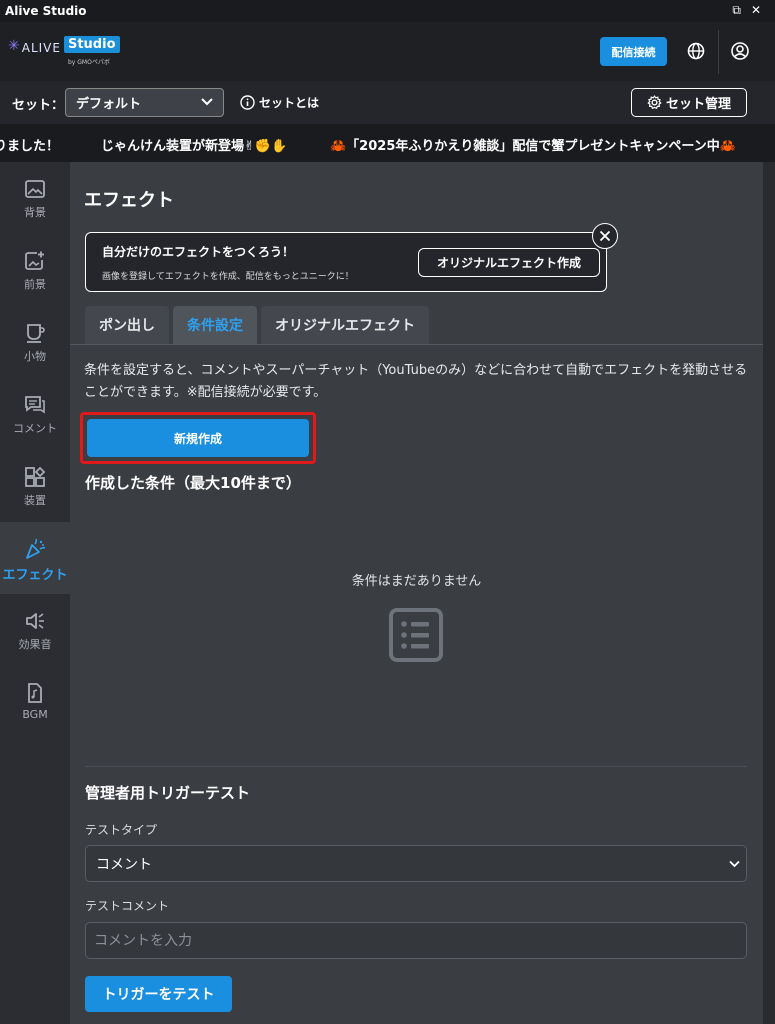 The height and width of the screenshot is (1024, 775). Describe the element at coordinates (35, 284) in the screenshot. I see `sidebar-item-label: 前景` at that location.